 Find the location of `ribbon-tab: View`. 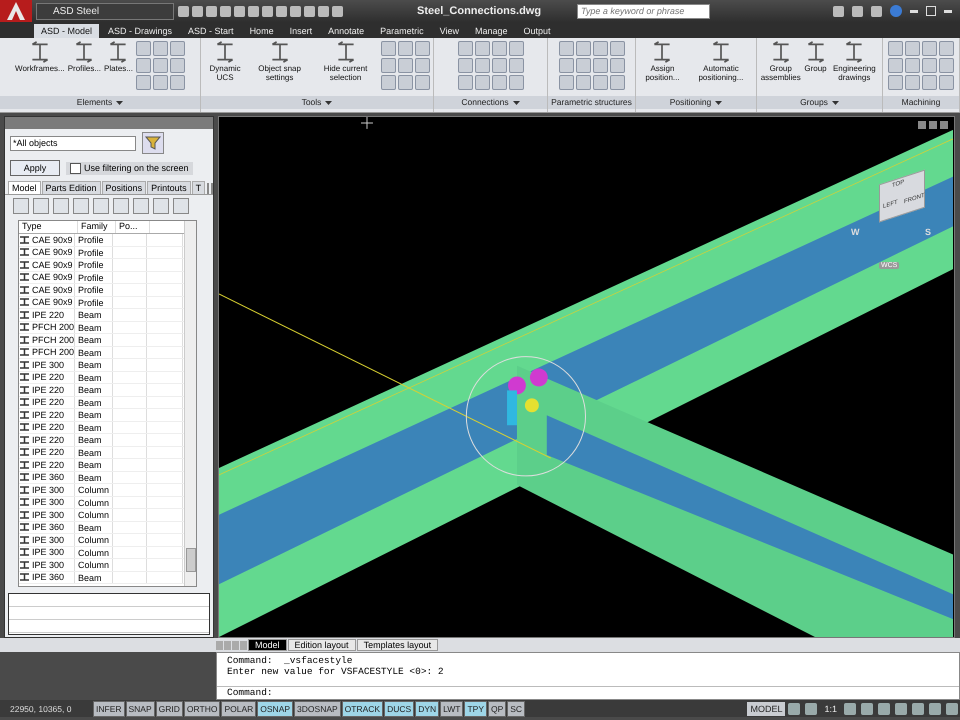

ribbon-tab: View is located at coordinates (449, 31).